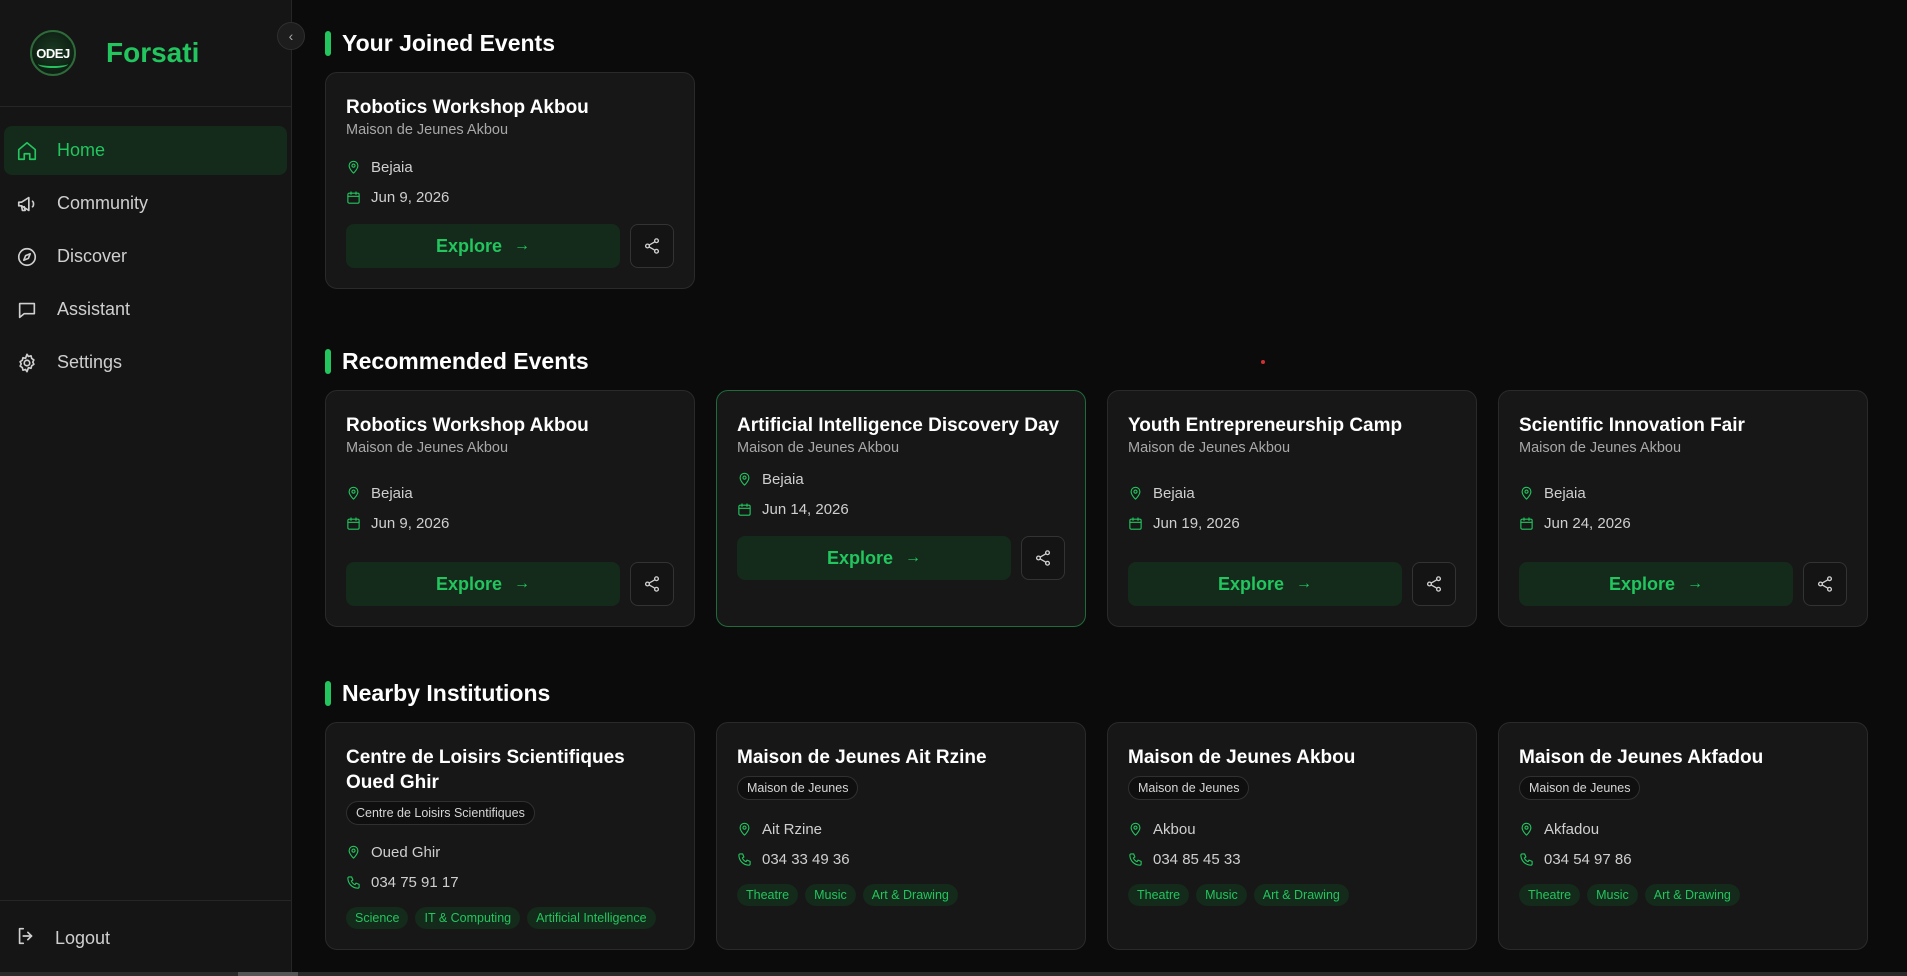 The image size is (1907, 976). I want to click on section-title-text: Your Joined Events, so click(449, 42).